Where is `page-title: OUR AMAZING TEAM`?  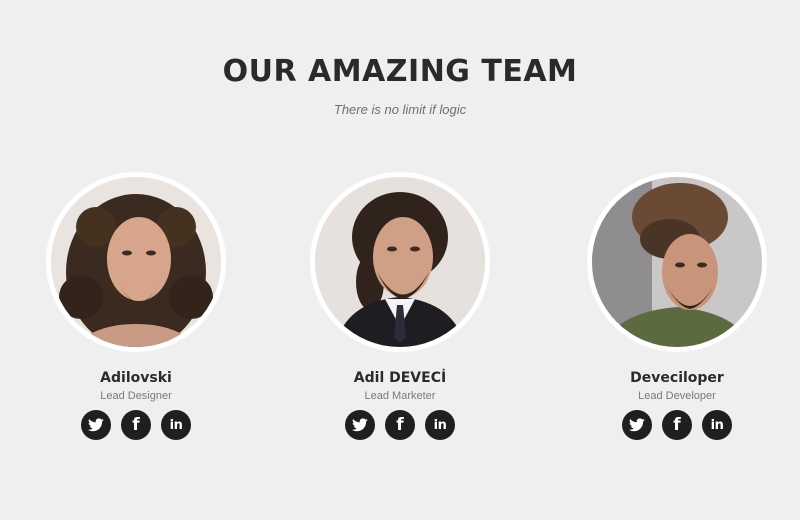 page-title: OUR AMAZING TEAM is located at coordinates (400, 71).